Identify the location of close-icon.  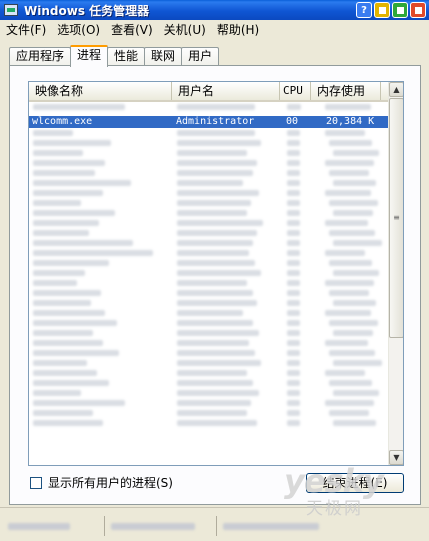
(418, 10).